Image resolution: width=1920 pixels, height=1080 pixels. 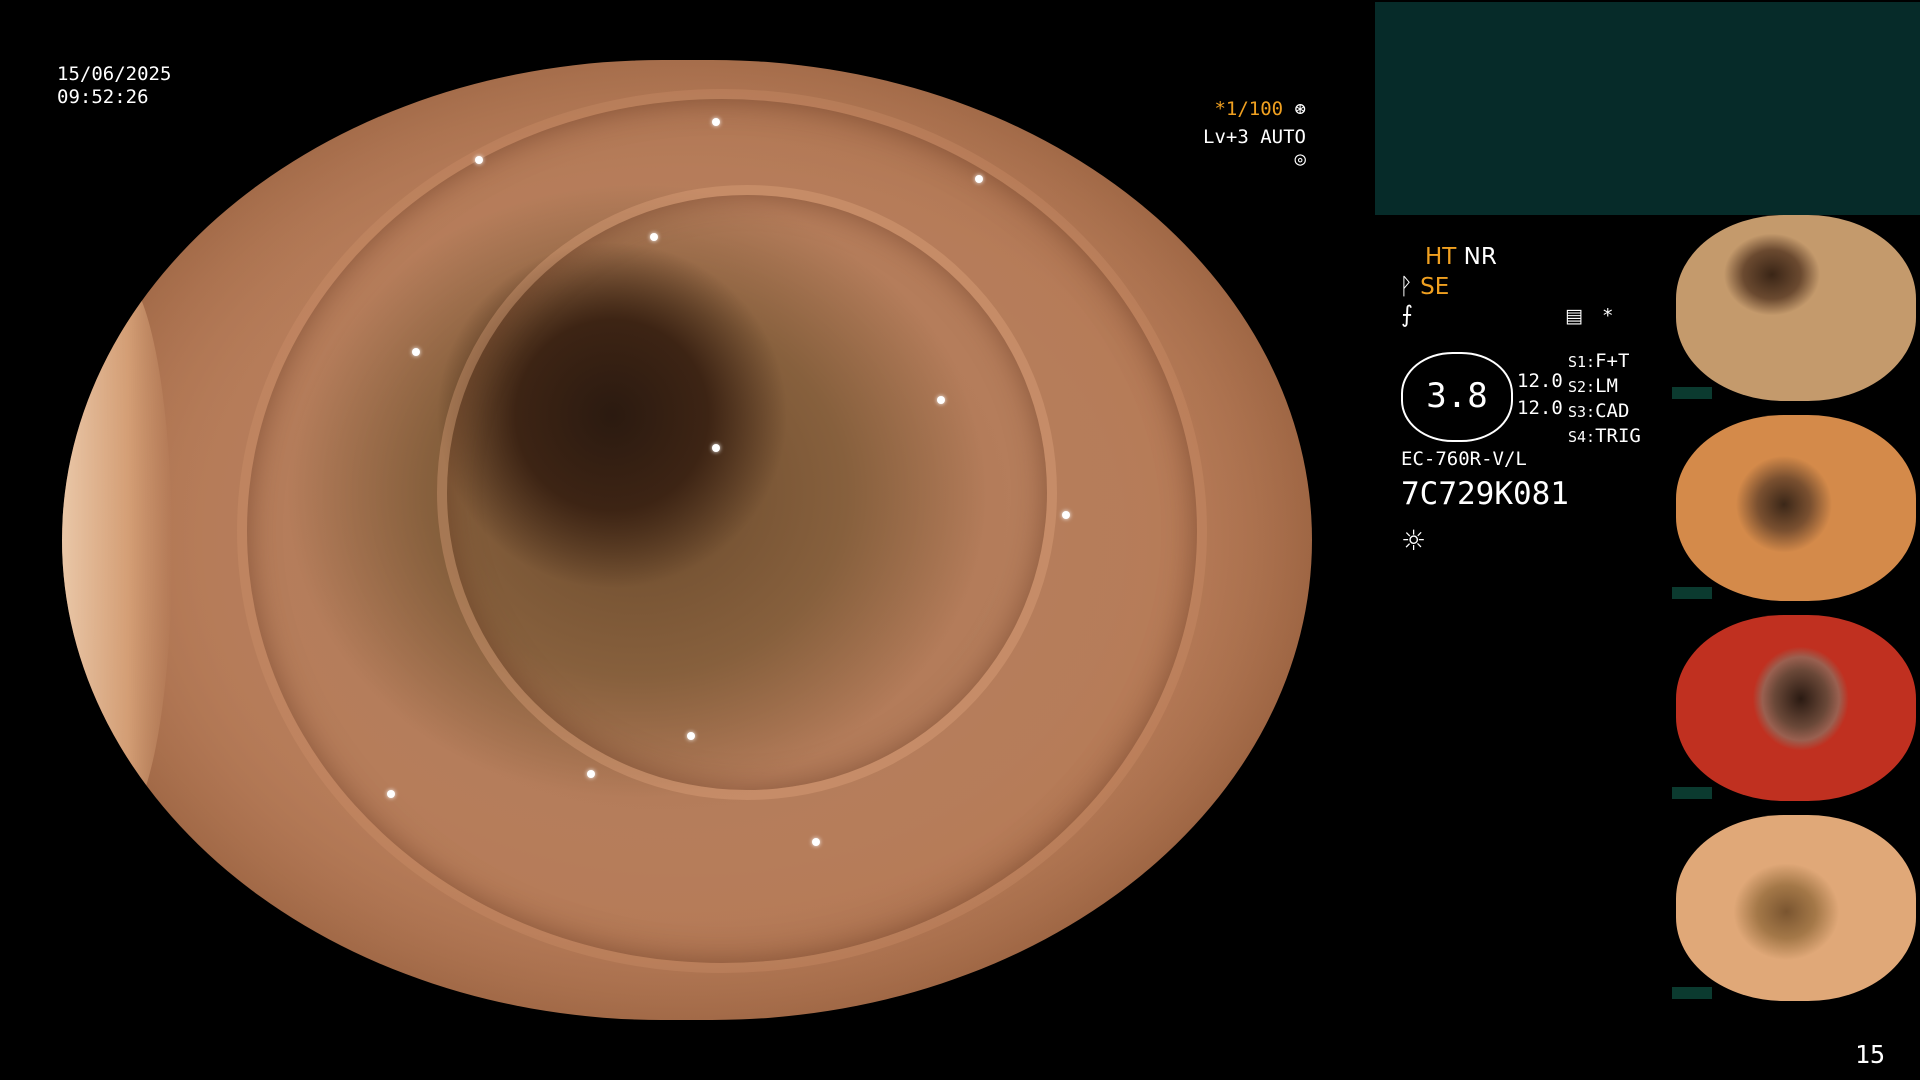 I want to click on value-2: 12.0, so click(x=1540, y=408).